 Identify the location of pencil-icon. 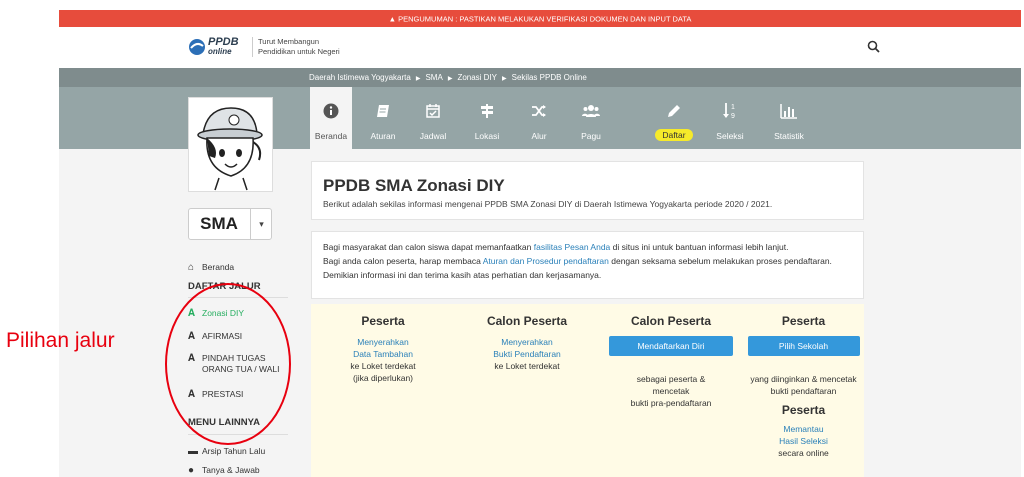
(674, 110).